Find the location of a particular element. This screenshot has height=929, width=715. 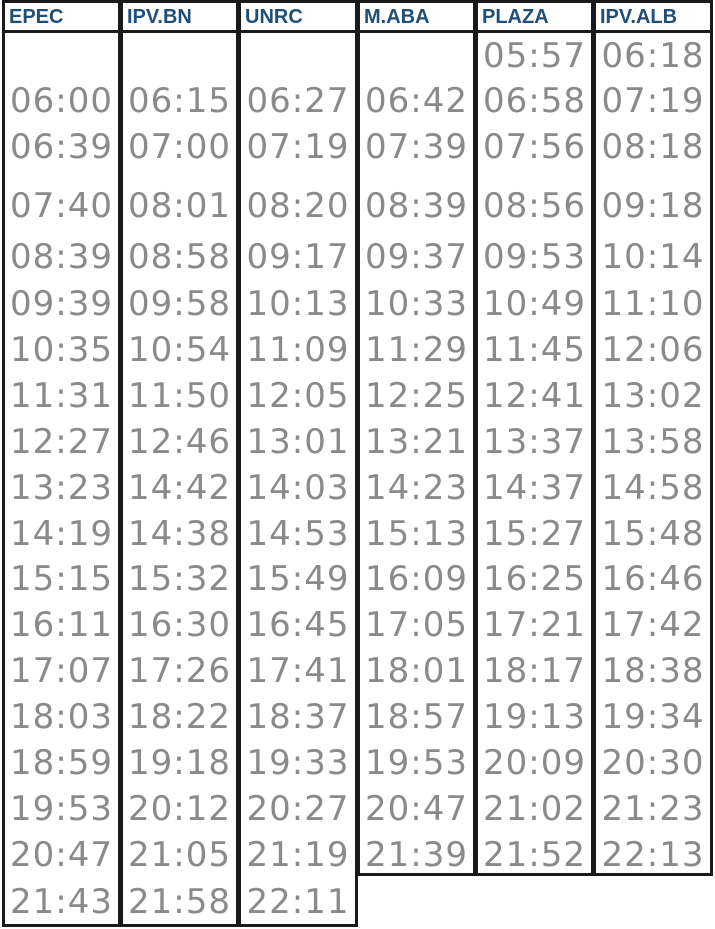

time-cell: 17:05 is located at coordinates (416, 625).